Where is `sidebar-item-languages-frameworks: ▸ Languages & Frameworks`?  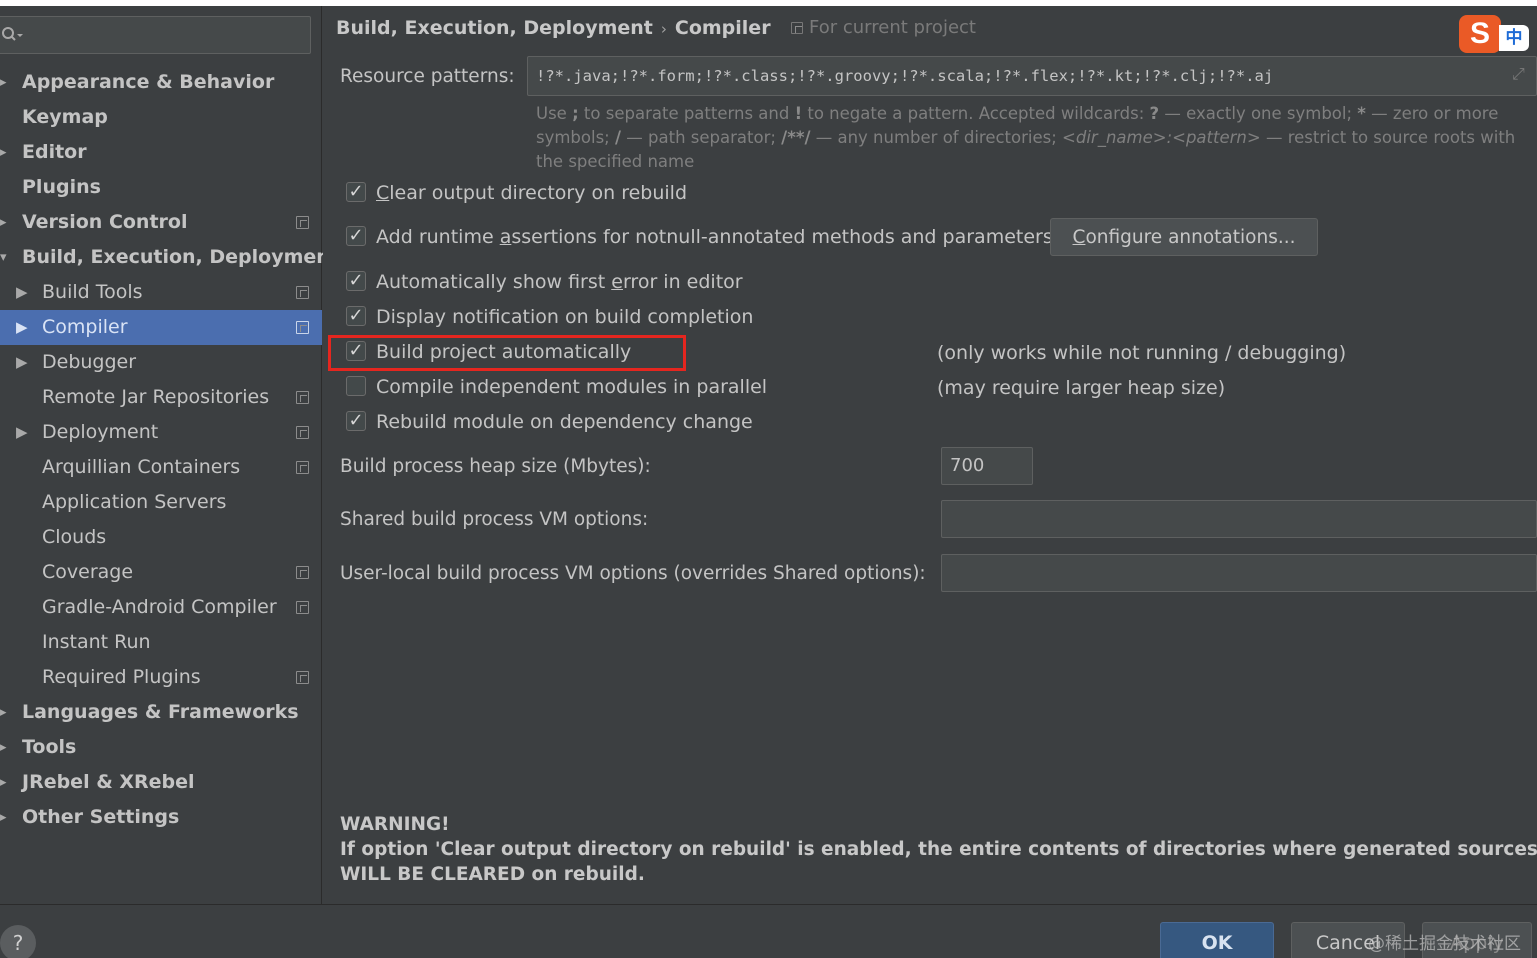
sidebar-item-languages-frameworks: ▸ Languages & Frameworks is located at coordinates (161, 712).